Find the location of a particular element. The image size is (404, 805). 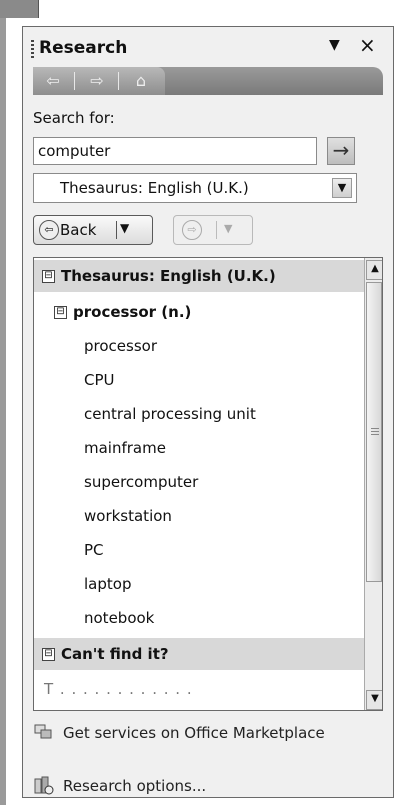

arrow-right-icon: → is located at coordinates (341, 150).